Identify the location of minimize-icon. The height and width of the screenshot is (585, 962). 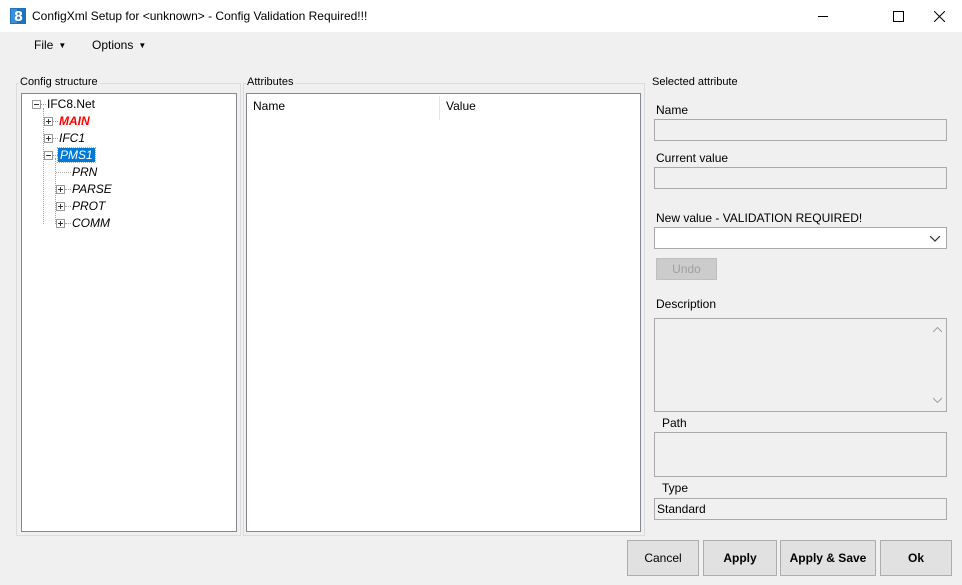
(823, 16).